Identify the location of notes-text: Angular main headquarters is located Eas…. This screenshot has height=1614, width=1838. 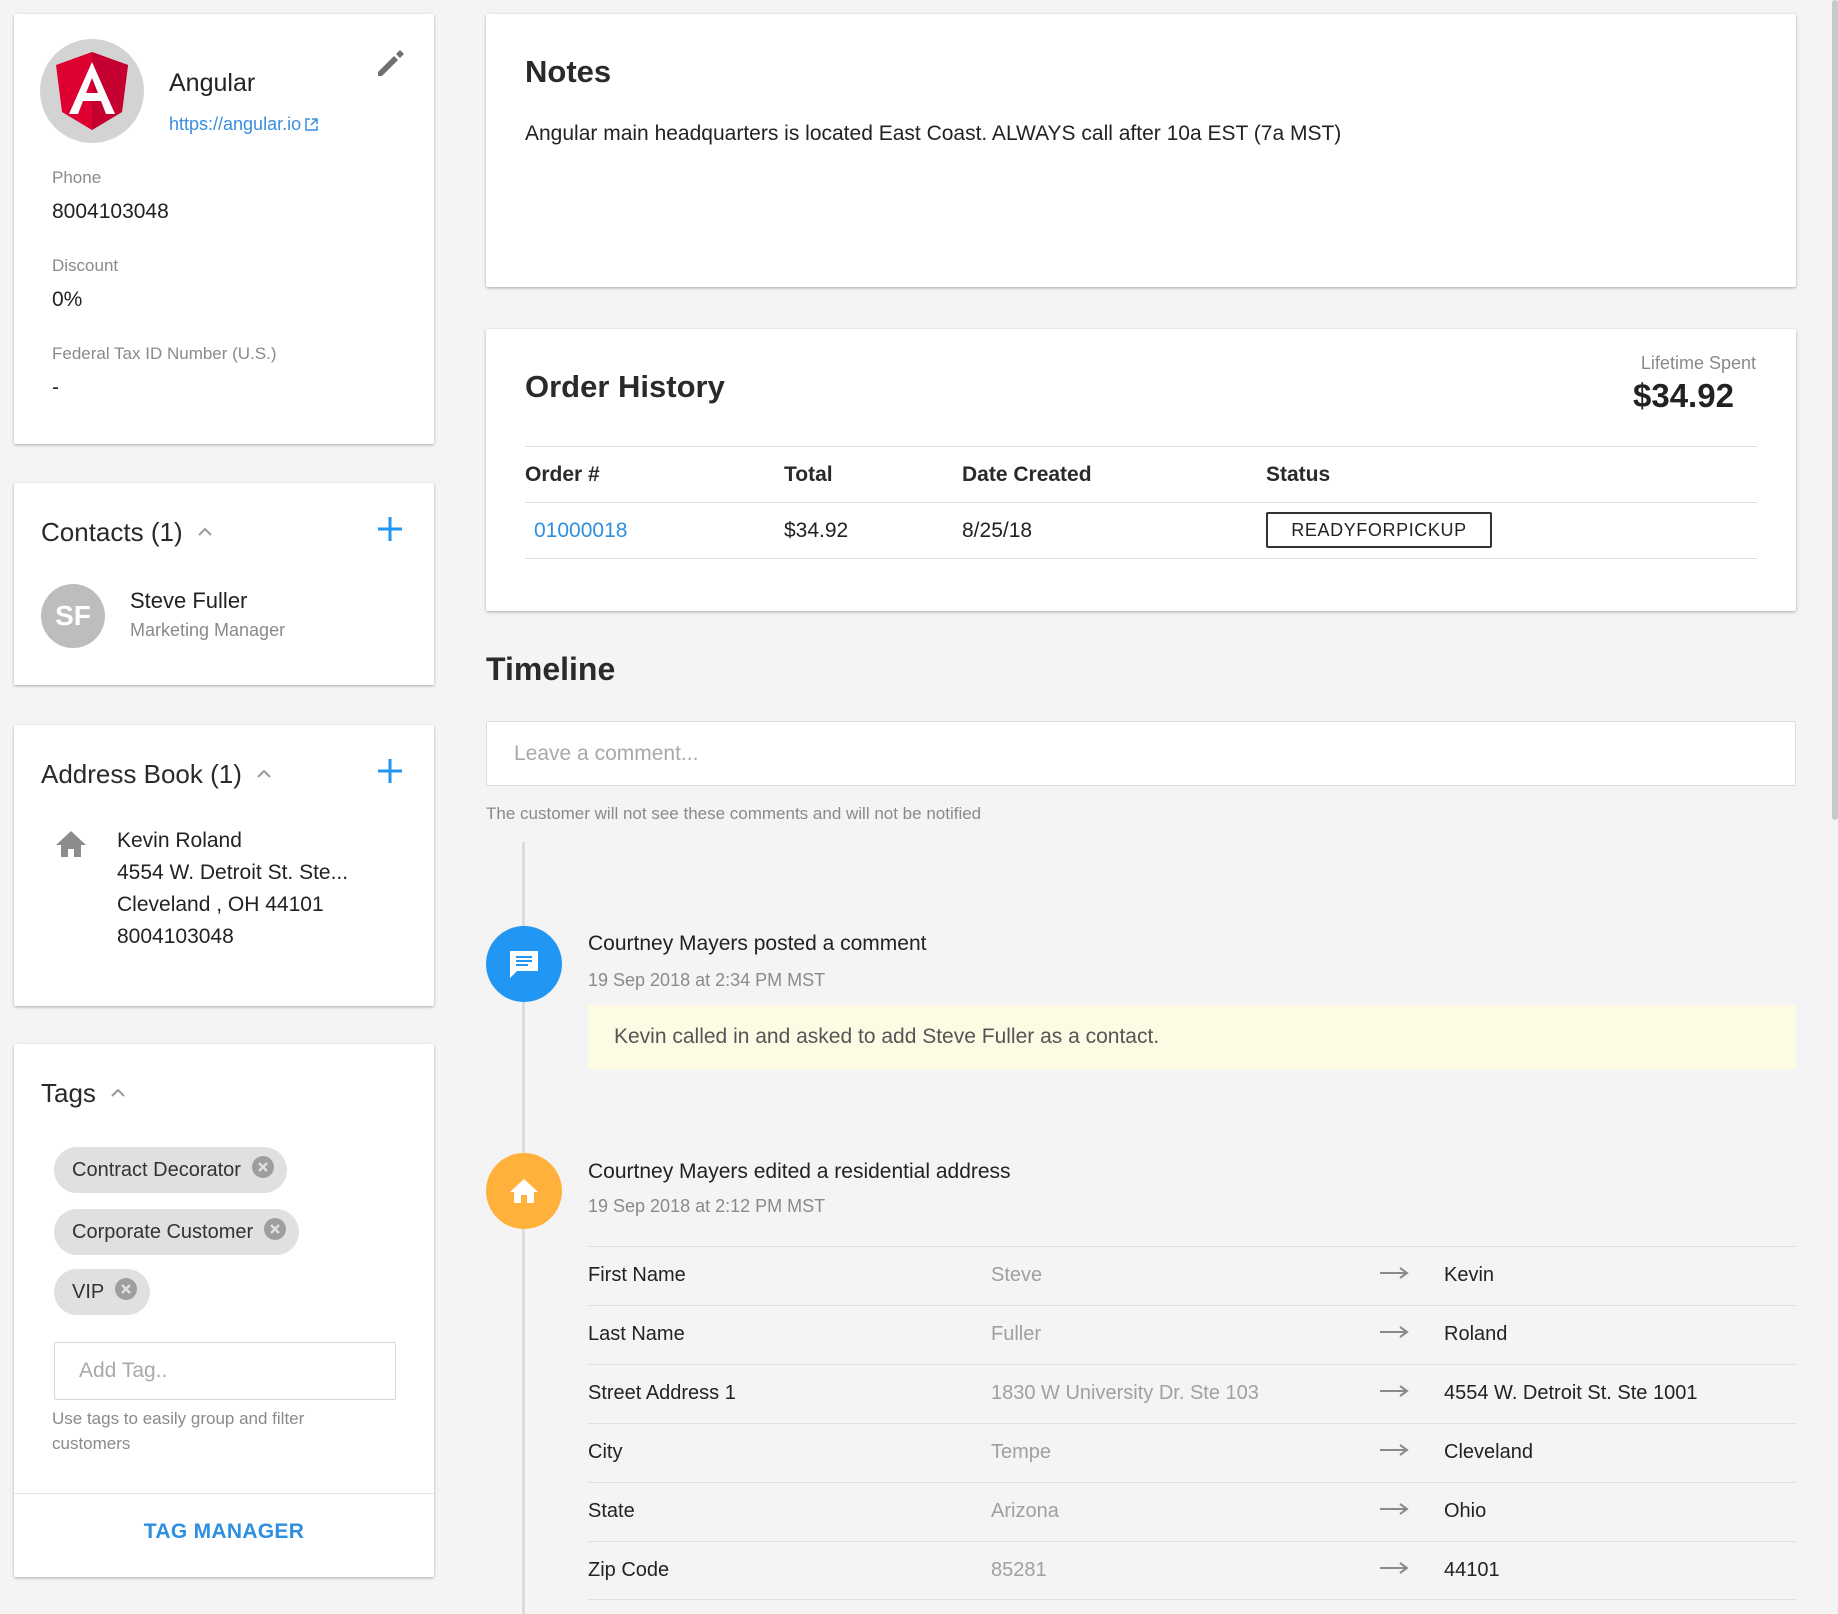
(933, 134).